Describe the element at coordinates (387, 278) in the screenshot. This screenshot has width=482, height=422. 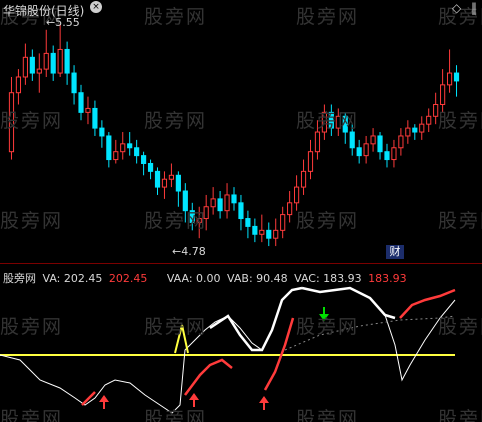
I see `vac-value: 183.93` at that location.